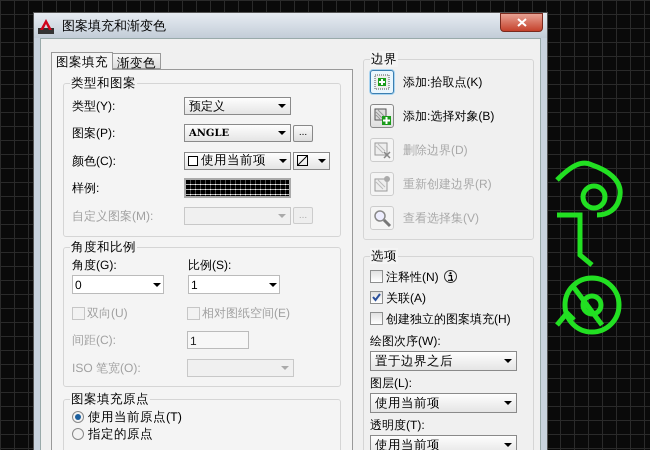  Describe the element at coordinates (398, 425) in the screenshot. I see `field-label: 透明度(T):` at that location.